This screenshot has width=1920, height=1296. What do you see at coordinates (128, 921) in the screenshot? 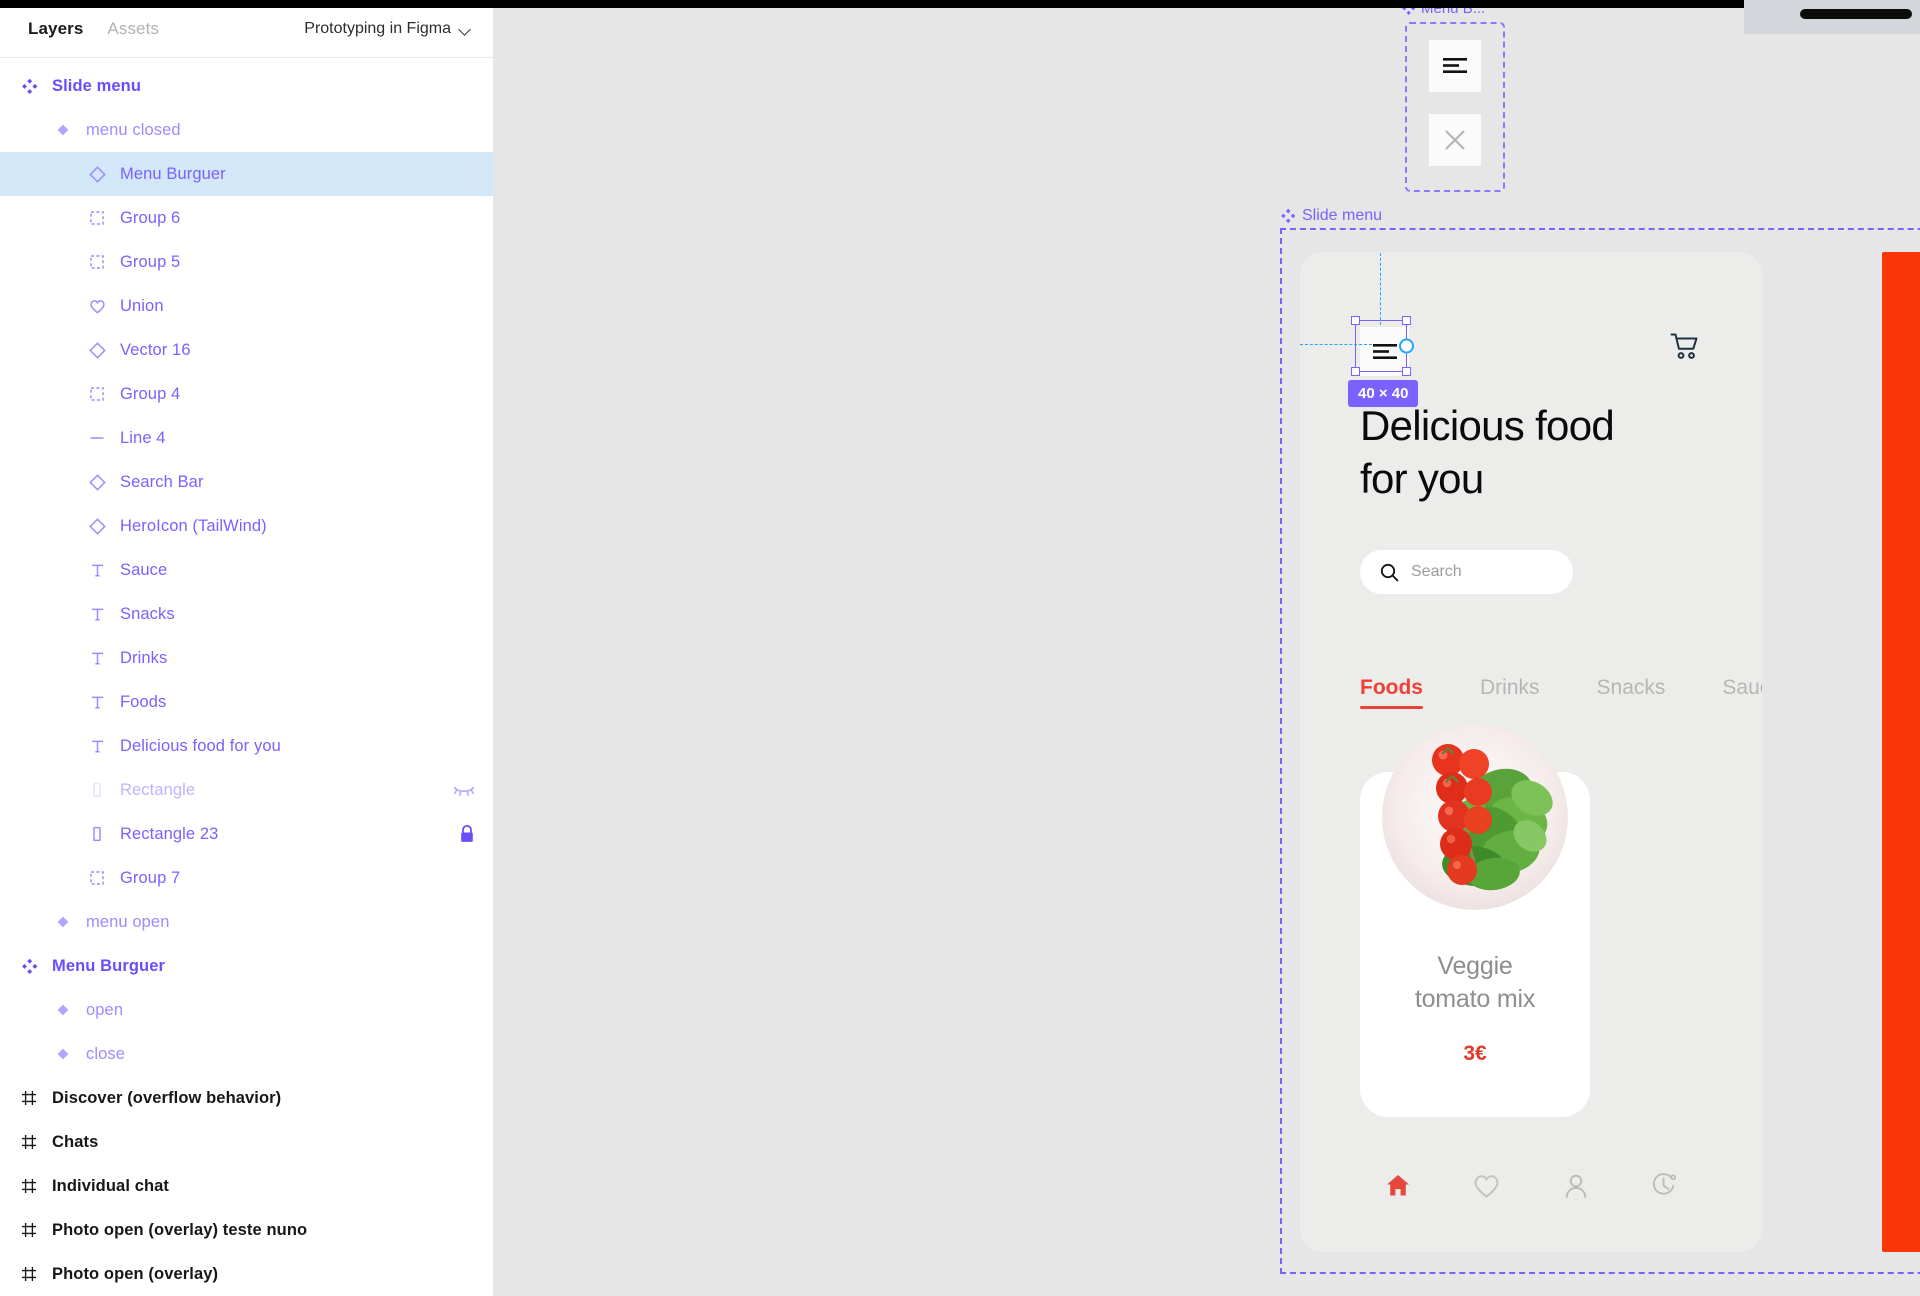
I see `layer-name: menu open` at bounding box center [128, 921].